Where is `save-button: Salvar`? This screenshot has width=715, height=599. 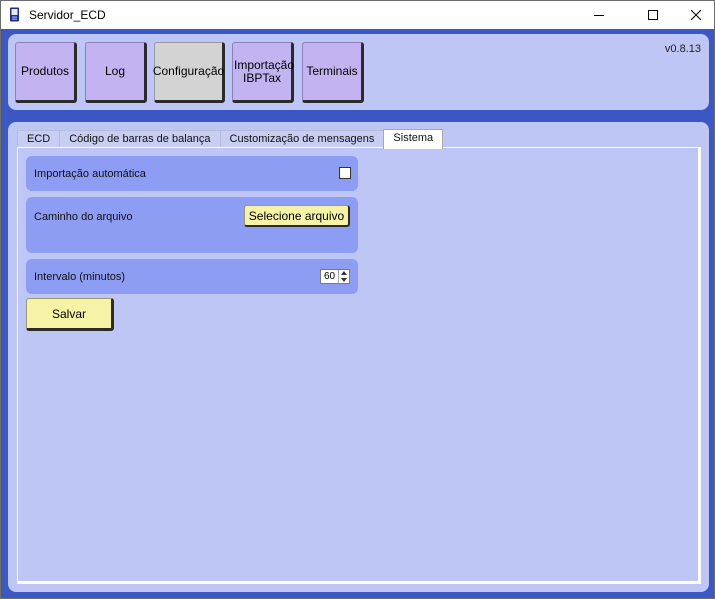 save-button: Salvar is located at coordinates (70, 314).